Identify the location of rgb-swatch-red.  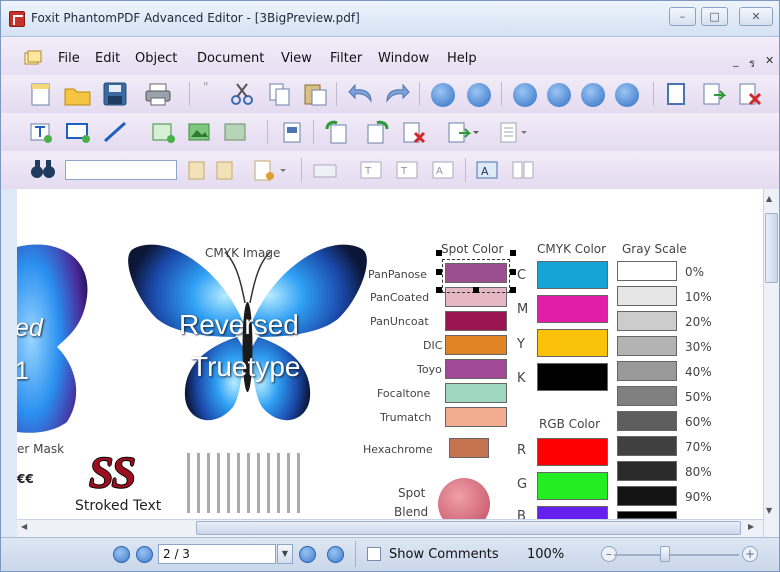
(572, 452).